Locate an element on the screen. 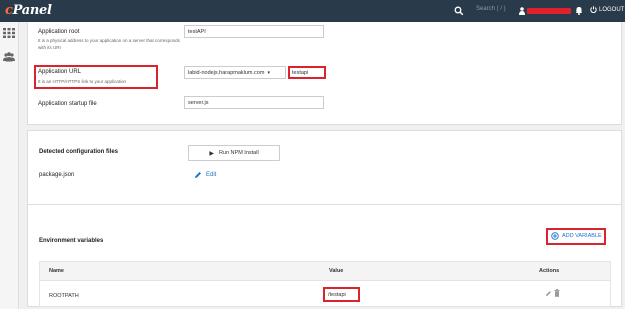 This screenshot has height=309, width=625. env-var-name: ROOTPATH is located at coordinates (64, 296).